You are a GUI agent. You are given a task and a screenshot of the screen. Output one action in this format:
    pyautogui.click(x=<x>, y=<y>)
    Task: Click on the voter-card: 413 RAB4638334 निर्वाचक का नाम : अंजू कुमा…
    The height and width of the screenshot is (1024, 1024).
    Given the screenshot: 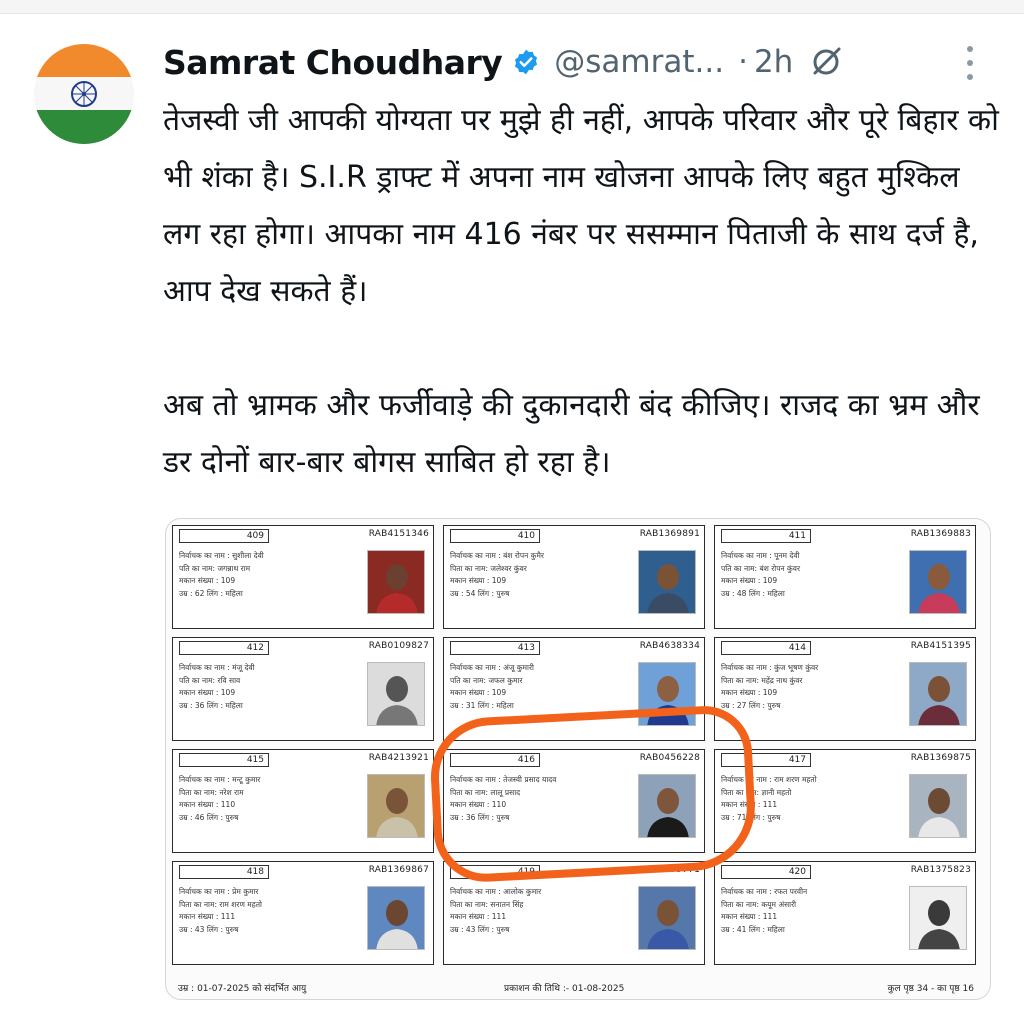 What is the action you would take?
    pyautogui.click(x=574, y=689)
    